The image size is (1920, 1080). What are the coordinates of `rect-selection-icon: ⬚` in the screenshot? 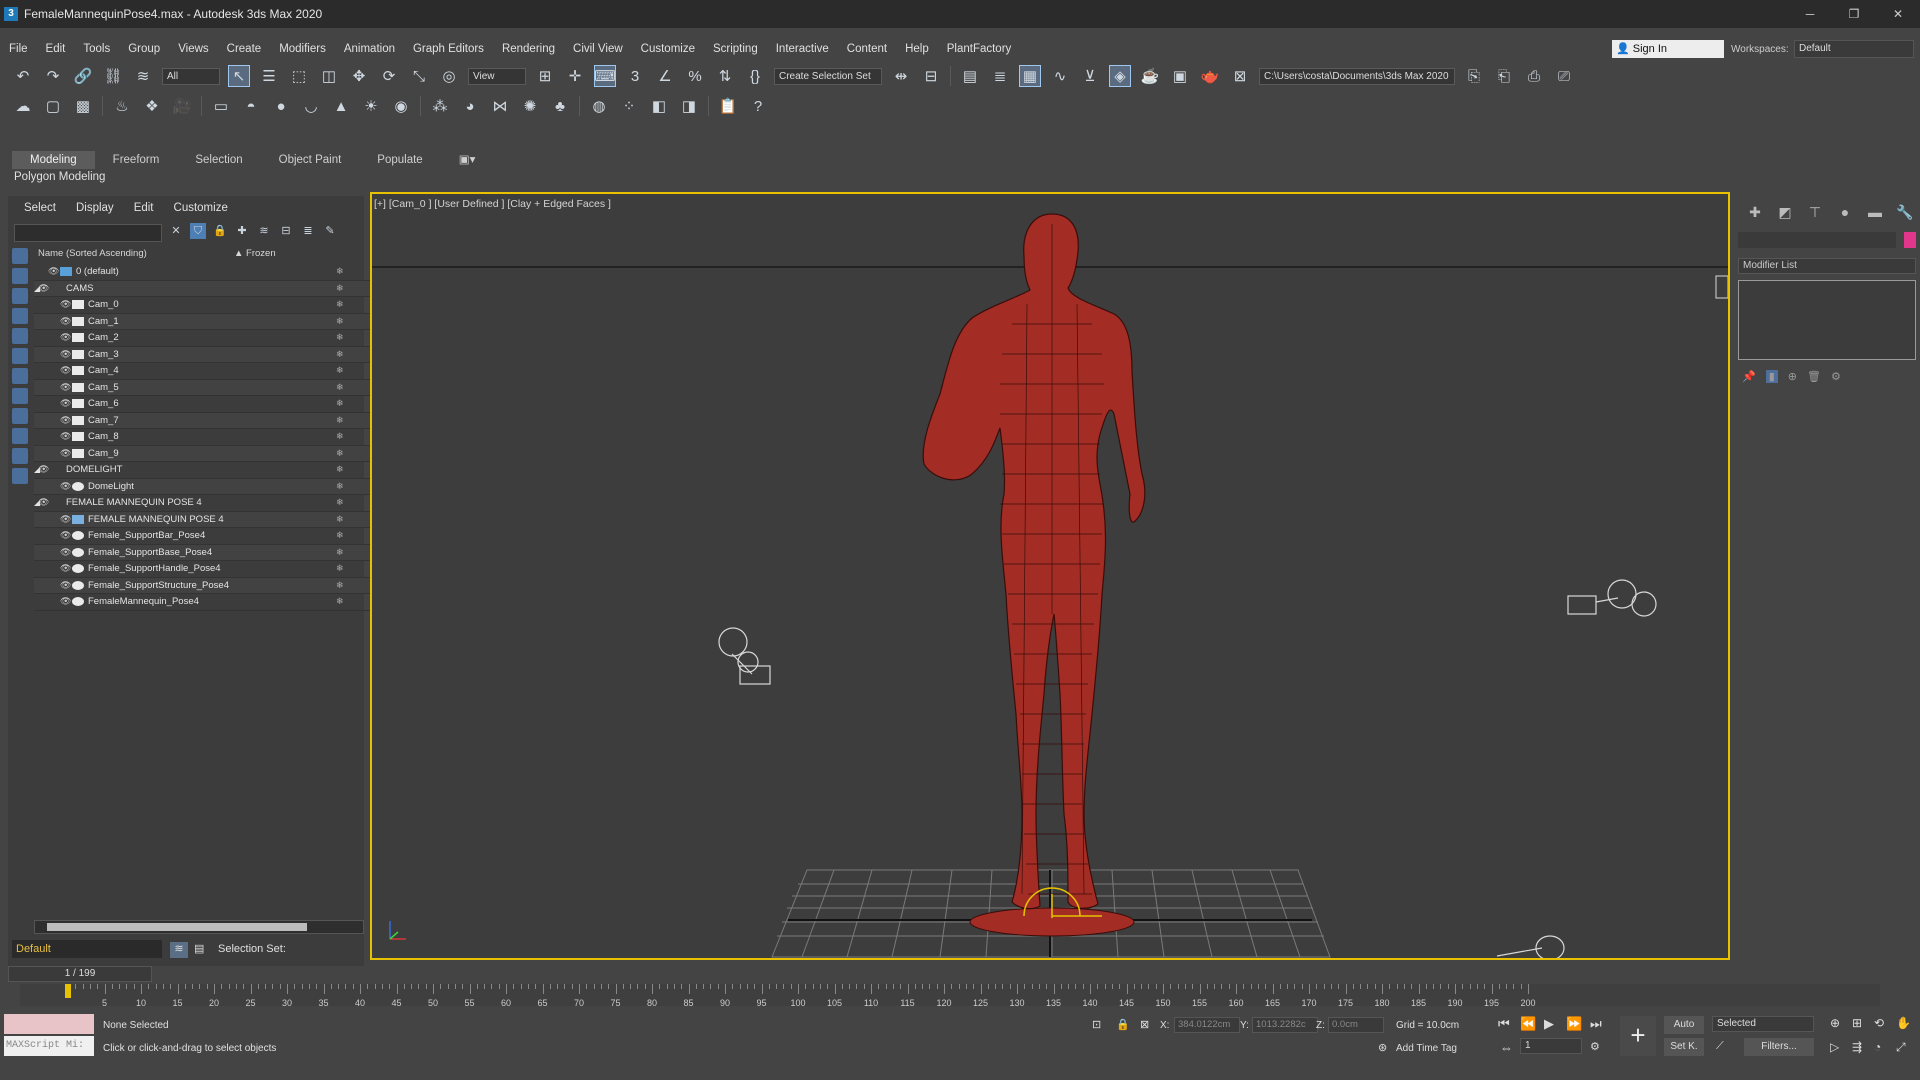 It's located at (299, 76).